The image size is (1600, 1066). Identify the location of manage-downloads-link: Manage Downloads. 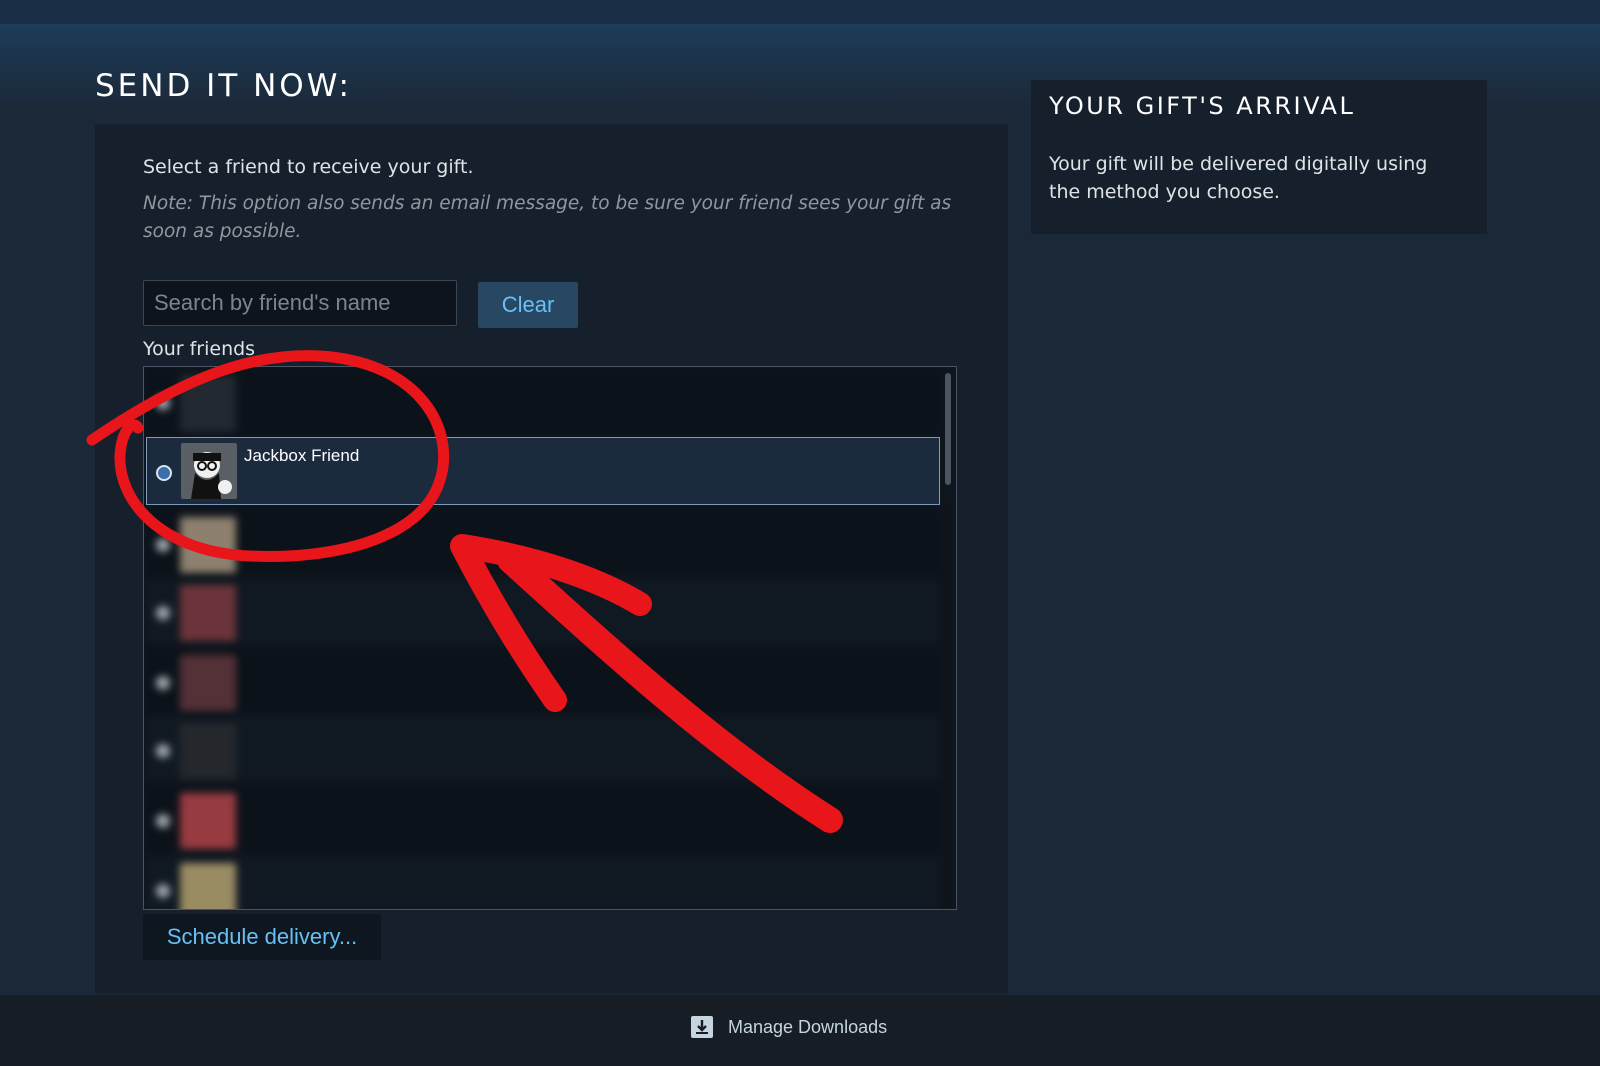
(807, 1027).